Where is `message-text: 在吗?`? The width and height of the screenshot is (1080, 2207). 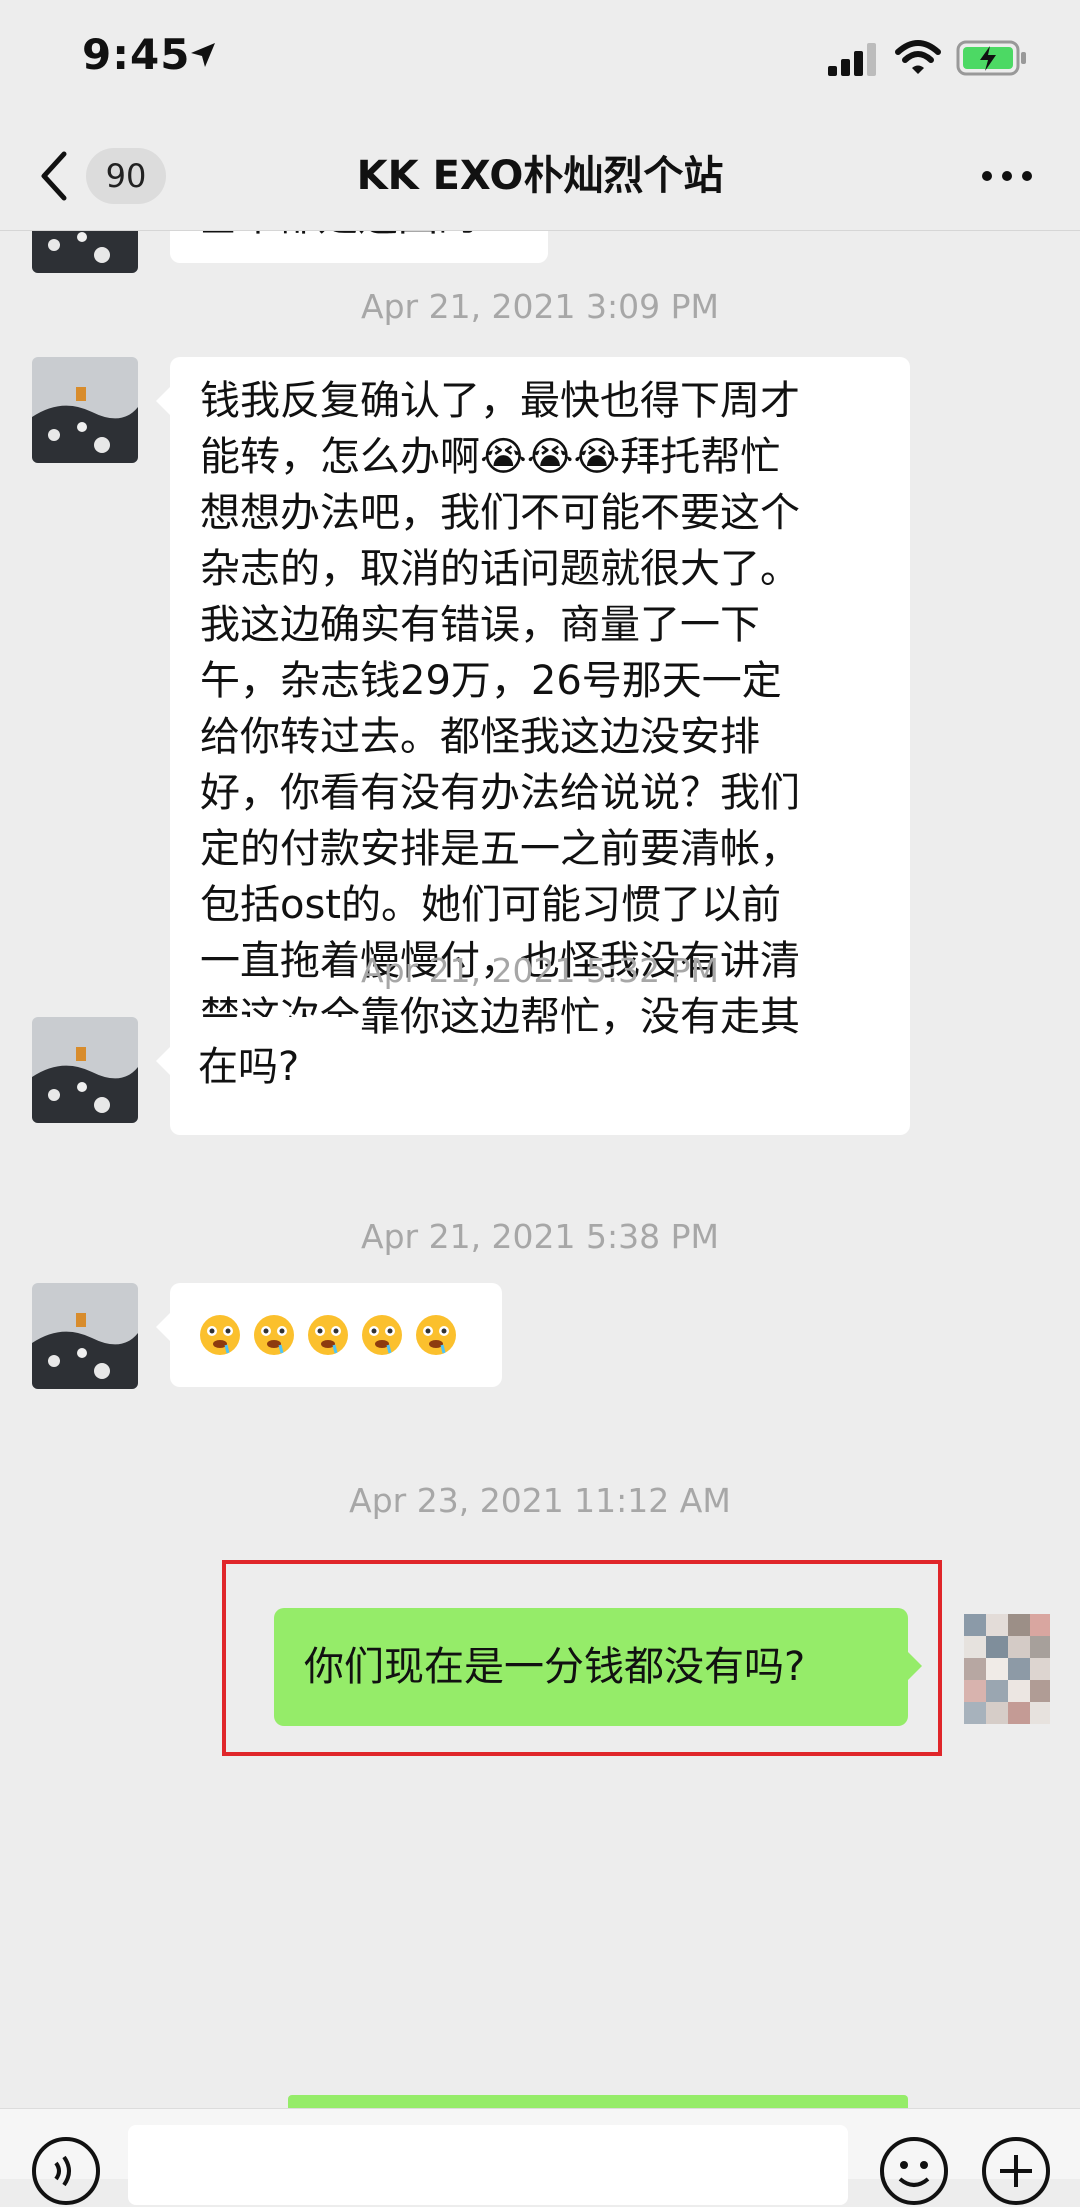 message-text: 在吗? is located at coordinates (249, 1067).